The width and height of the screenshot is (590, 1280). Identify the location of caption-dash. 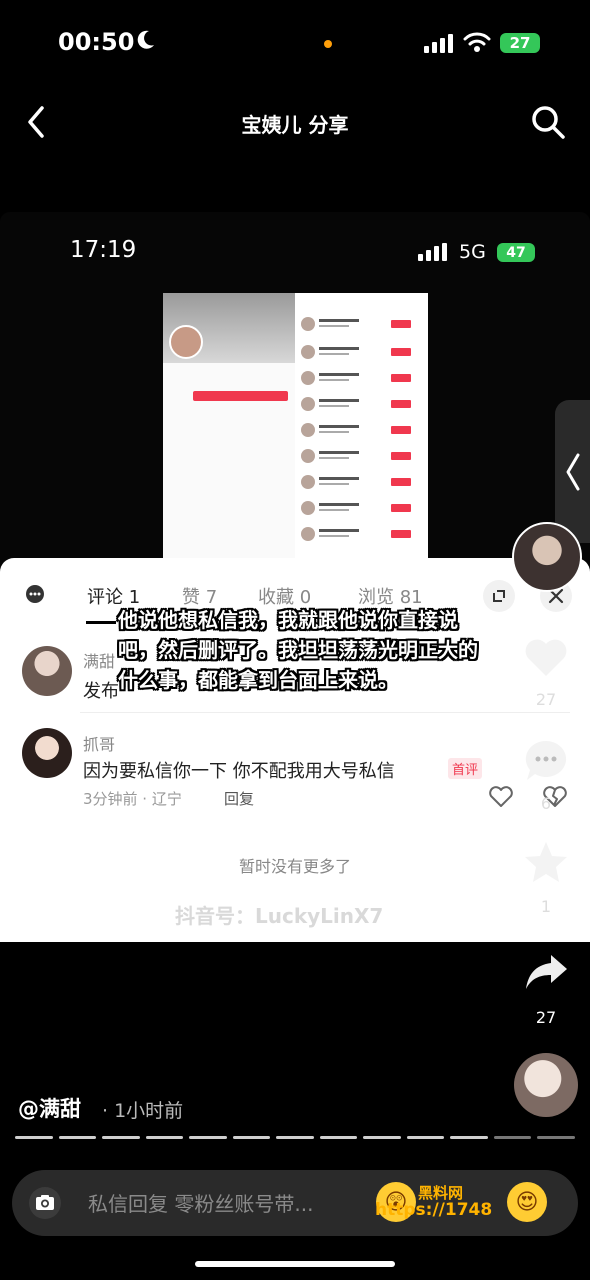
(101, 622).